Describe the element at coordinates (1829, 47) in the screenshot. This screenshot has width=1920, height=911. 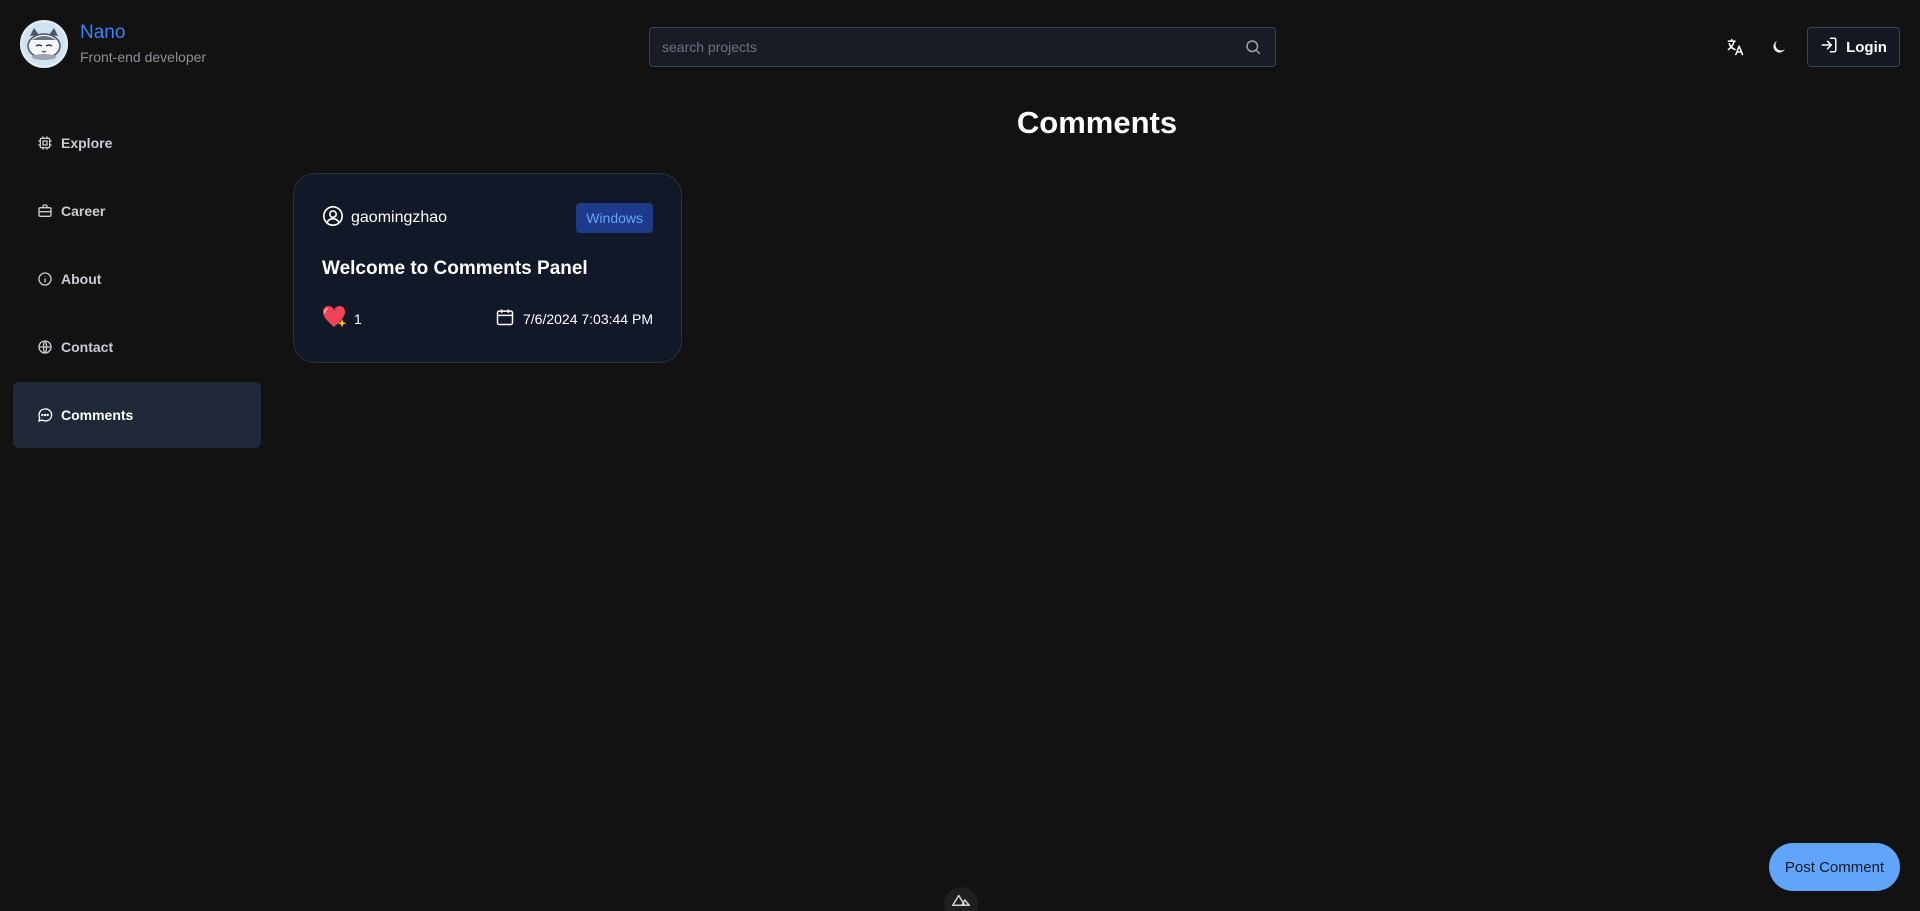
I see `login-icon` at that location.